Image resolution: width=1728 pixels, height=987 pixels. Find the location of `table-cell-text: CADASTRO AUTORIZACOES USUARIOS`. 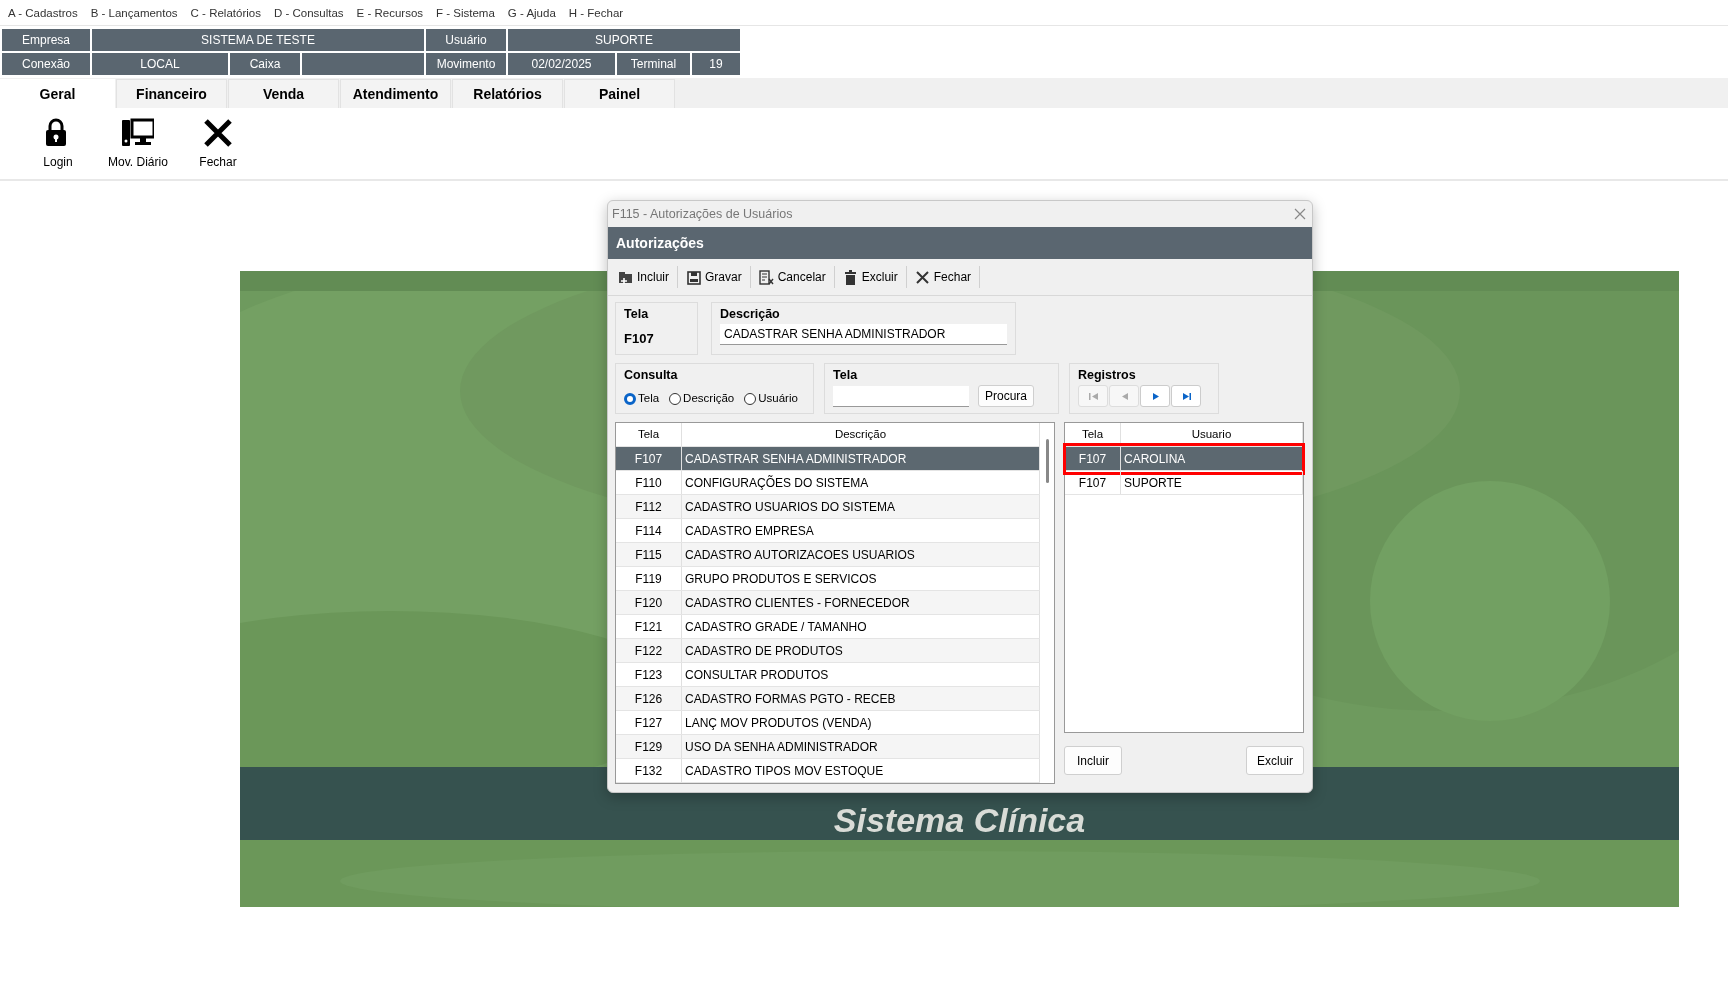

table-cell-text: CADASTRO AUTORIZACOES USUARIOS is located at coordinates (800, 555).